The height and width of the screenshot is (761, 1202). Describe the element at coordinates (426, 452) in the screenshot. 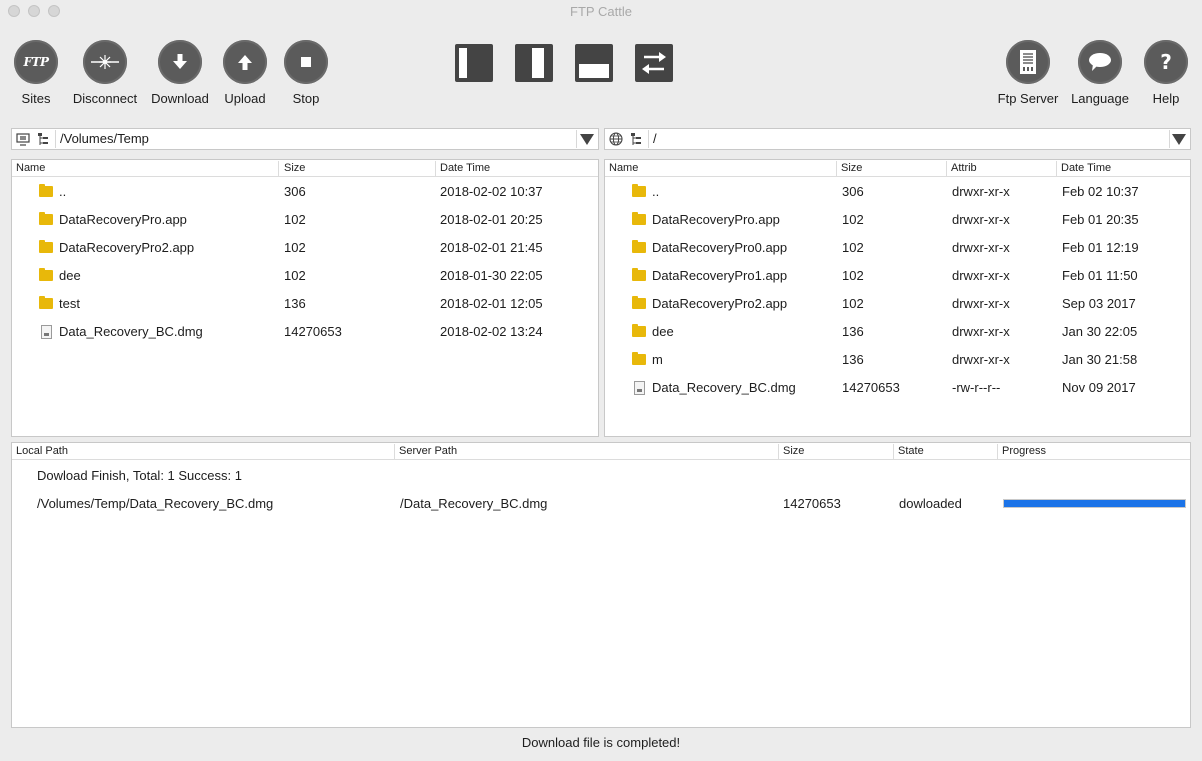

I see `column-server-path: Server Path` at that location.